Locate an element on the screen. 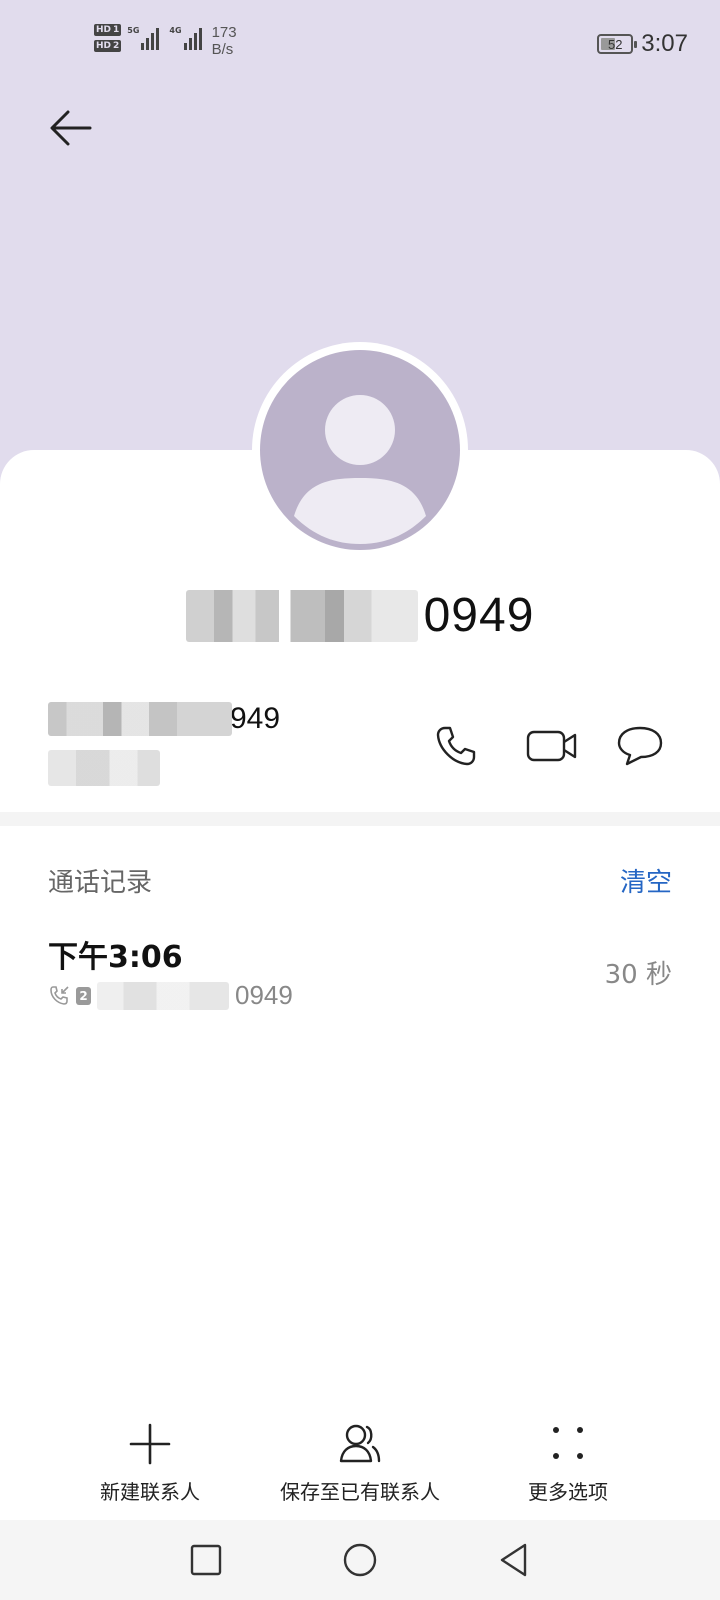 Image resolution: width=720 pixels, height=1600 pixels. number-suffix: 949 is located at coordinates (255, 718).